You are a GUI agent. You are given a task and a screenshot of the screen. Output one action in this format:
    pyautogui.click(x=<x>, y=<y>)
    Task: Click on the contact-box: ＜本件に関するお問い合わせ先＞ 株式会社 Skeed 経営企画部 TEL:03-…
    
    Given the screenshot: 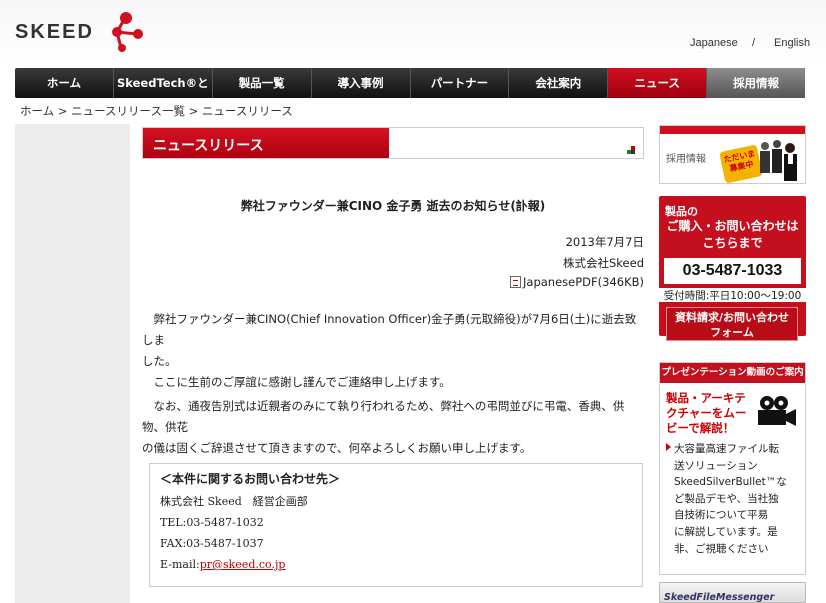 What is the action you would take?
    pyautogui.click(x=396, y=525)
    